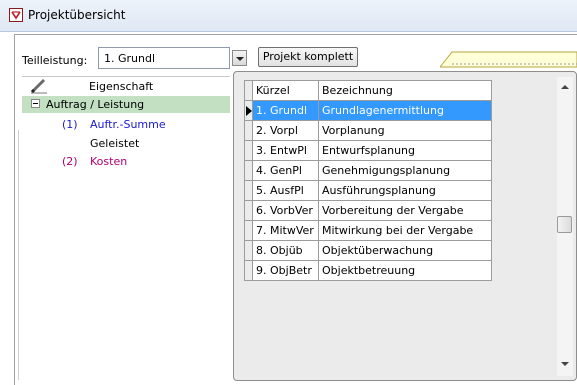 The height and width of the screenshot is (385, 577). I want to click on combo-dropdown-button, so click(239, 58).